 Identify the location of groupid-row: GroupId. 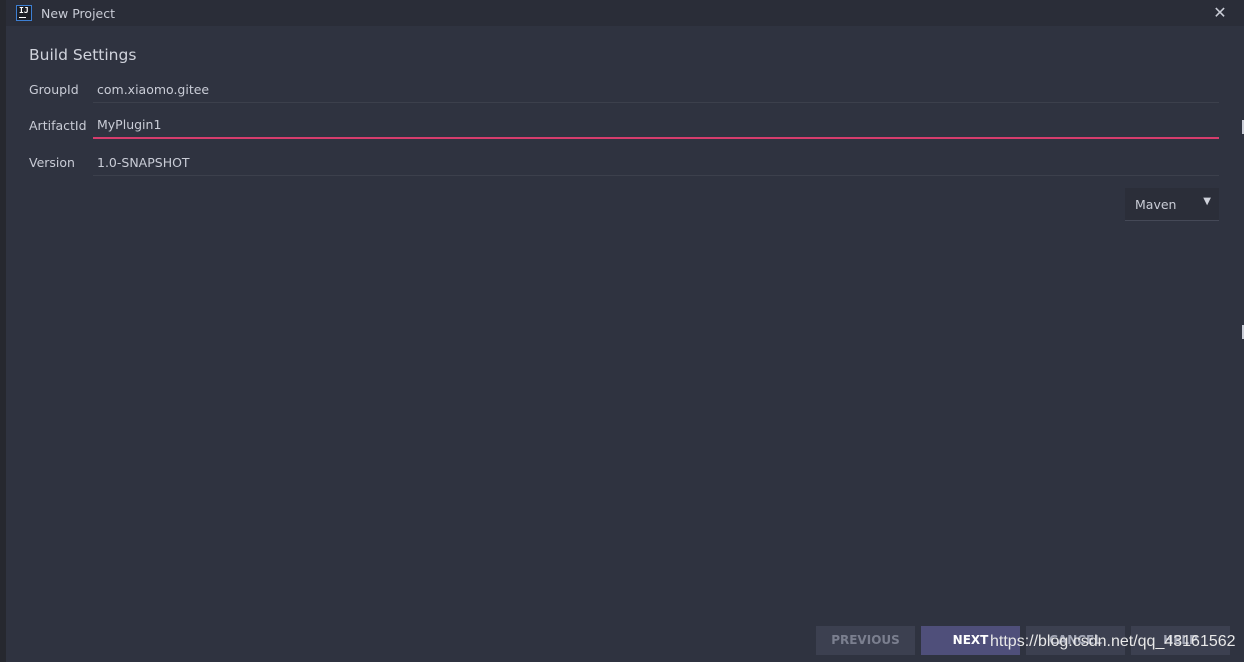
(624, 90).